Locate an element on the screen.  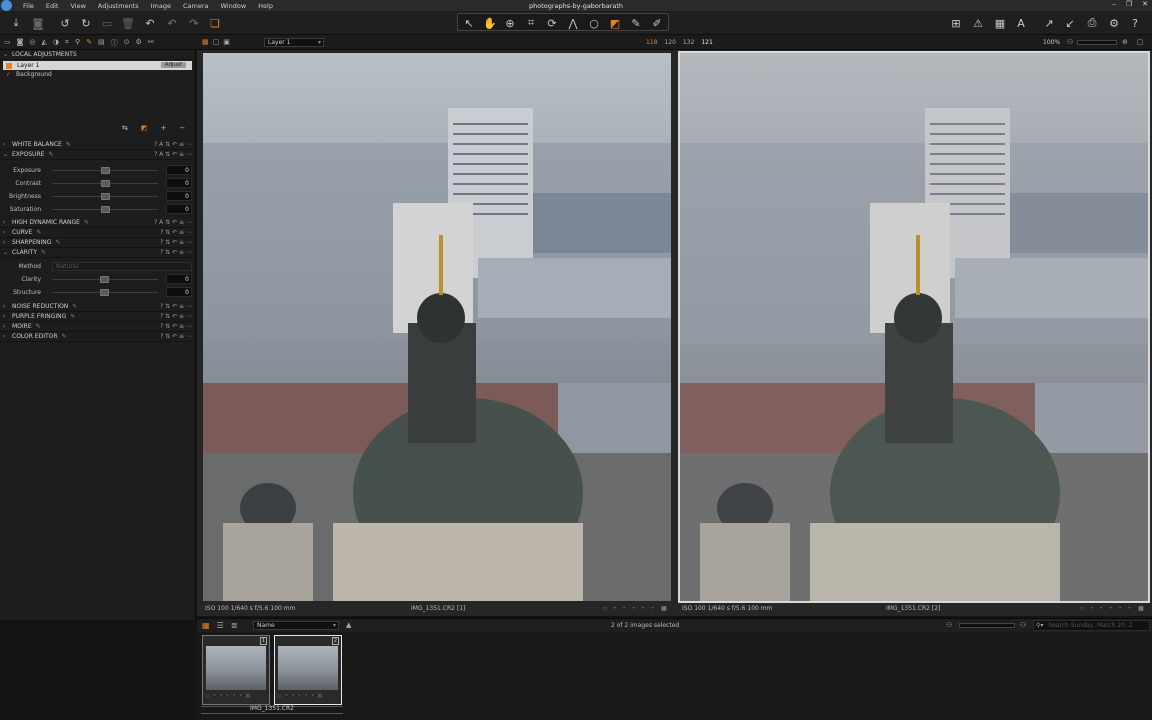
export-icon: ↗ is located at coordinates (1049, 23).